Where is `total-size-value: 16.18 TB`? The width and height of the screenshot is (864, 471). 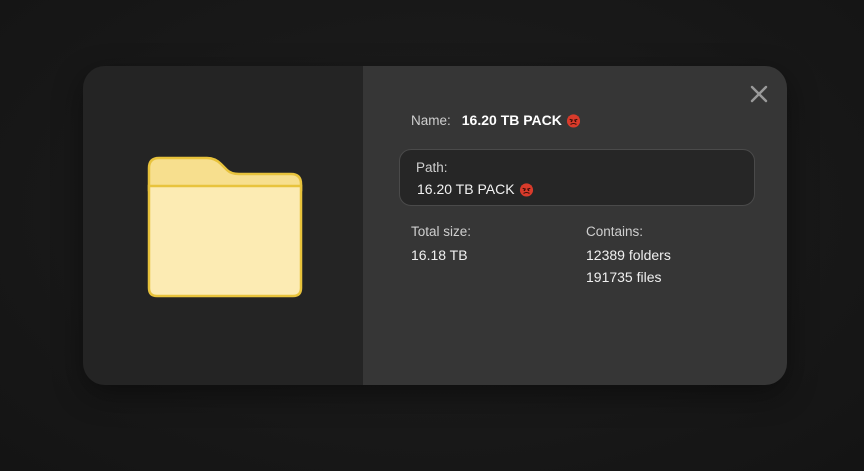 total-size-value: 16.18 TB is located at coordinates (439, 255).